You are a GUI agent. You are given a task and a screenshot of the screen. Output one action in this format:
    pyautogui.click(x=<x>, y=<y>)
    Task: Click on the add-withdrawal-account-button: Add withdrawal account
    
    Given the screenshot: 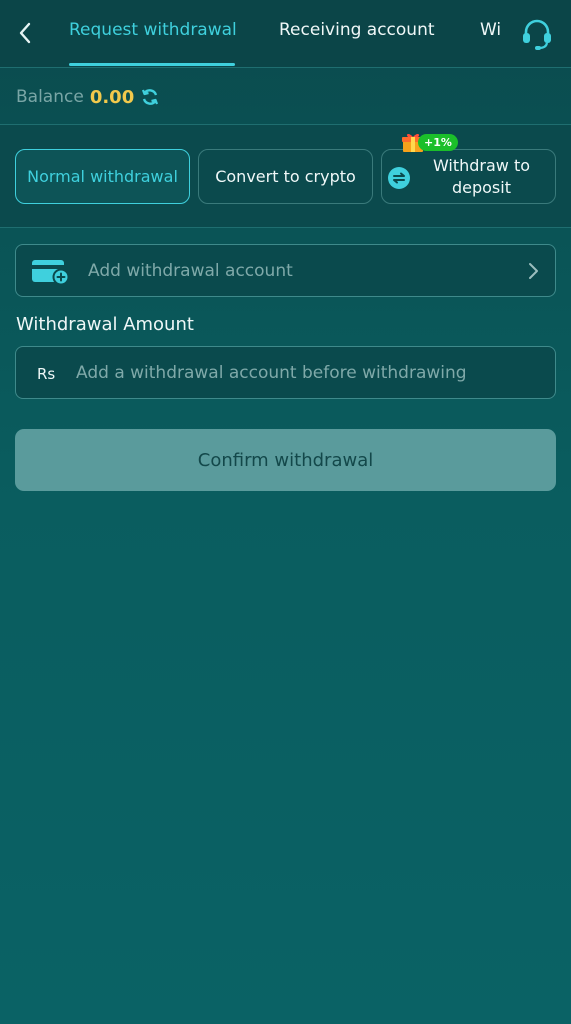 What is the action you would take?
    pyautogui.click(x=285, y=270)
    